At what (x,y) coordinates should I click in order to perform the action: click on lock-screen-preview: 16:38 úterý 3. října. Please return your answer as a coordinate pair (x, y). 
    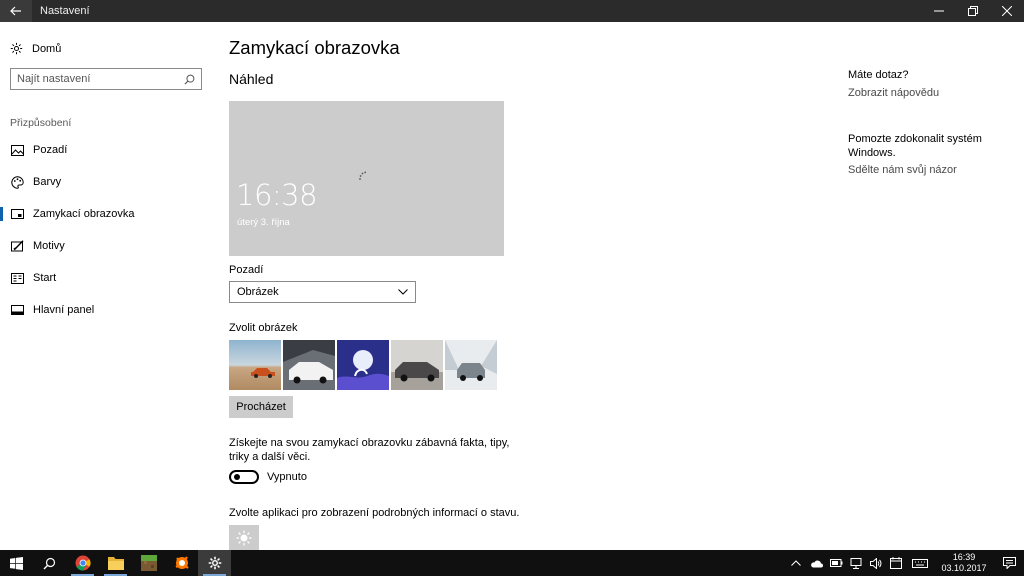
    Looking at the image, I should click on (366, 178).